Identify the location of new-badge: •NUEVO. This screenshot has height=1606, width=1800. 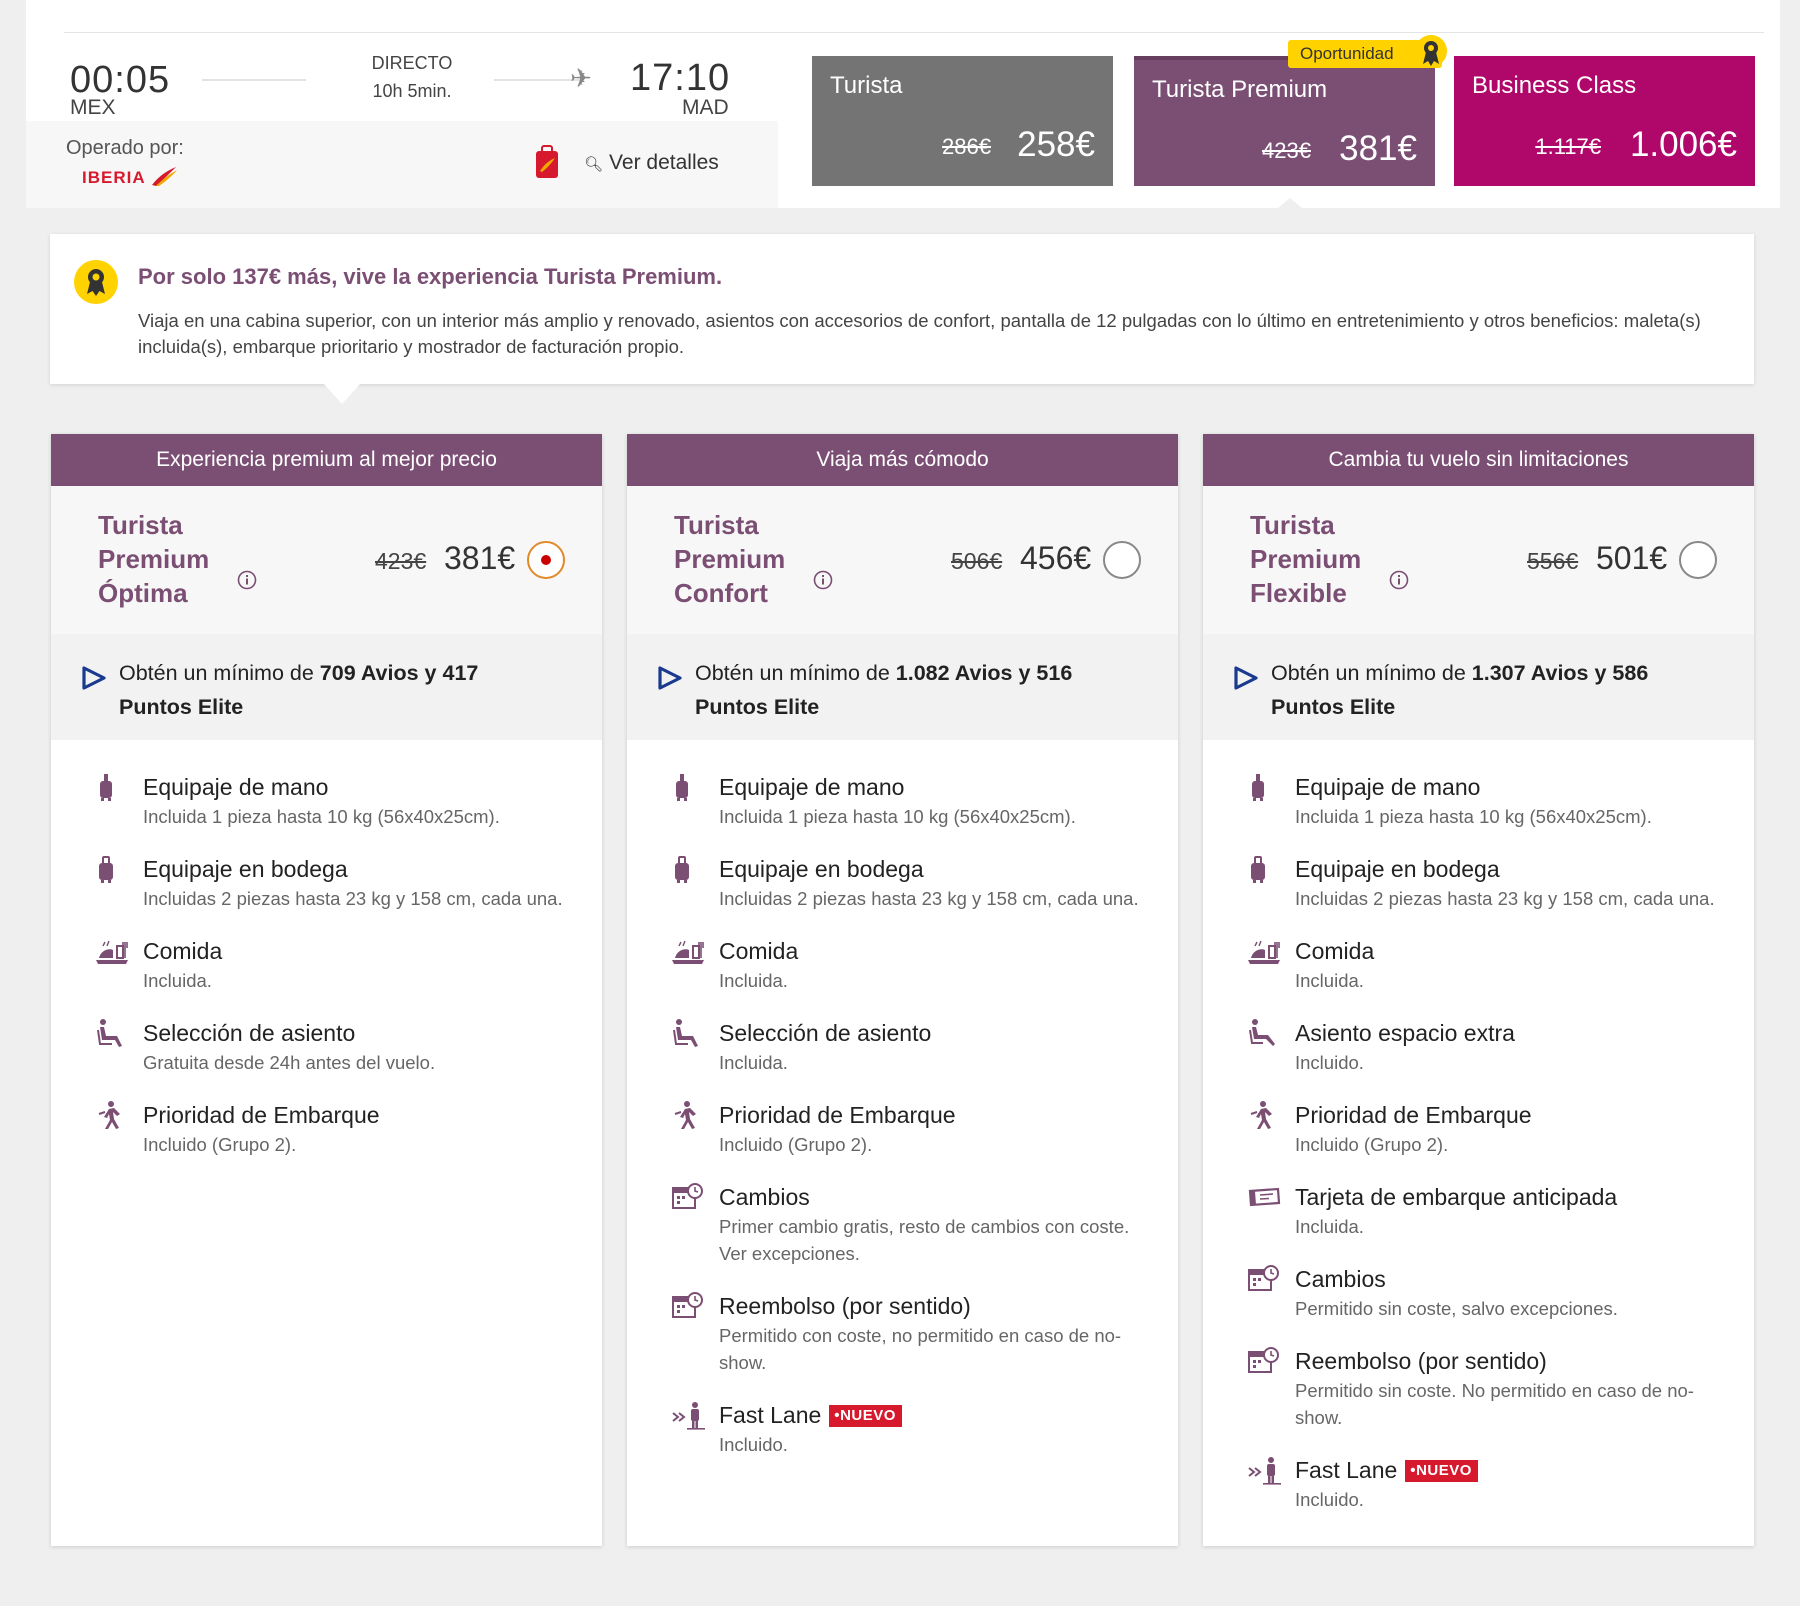
(865, 1416).